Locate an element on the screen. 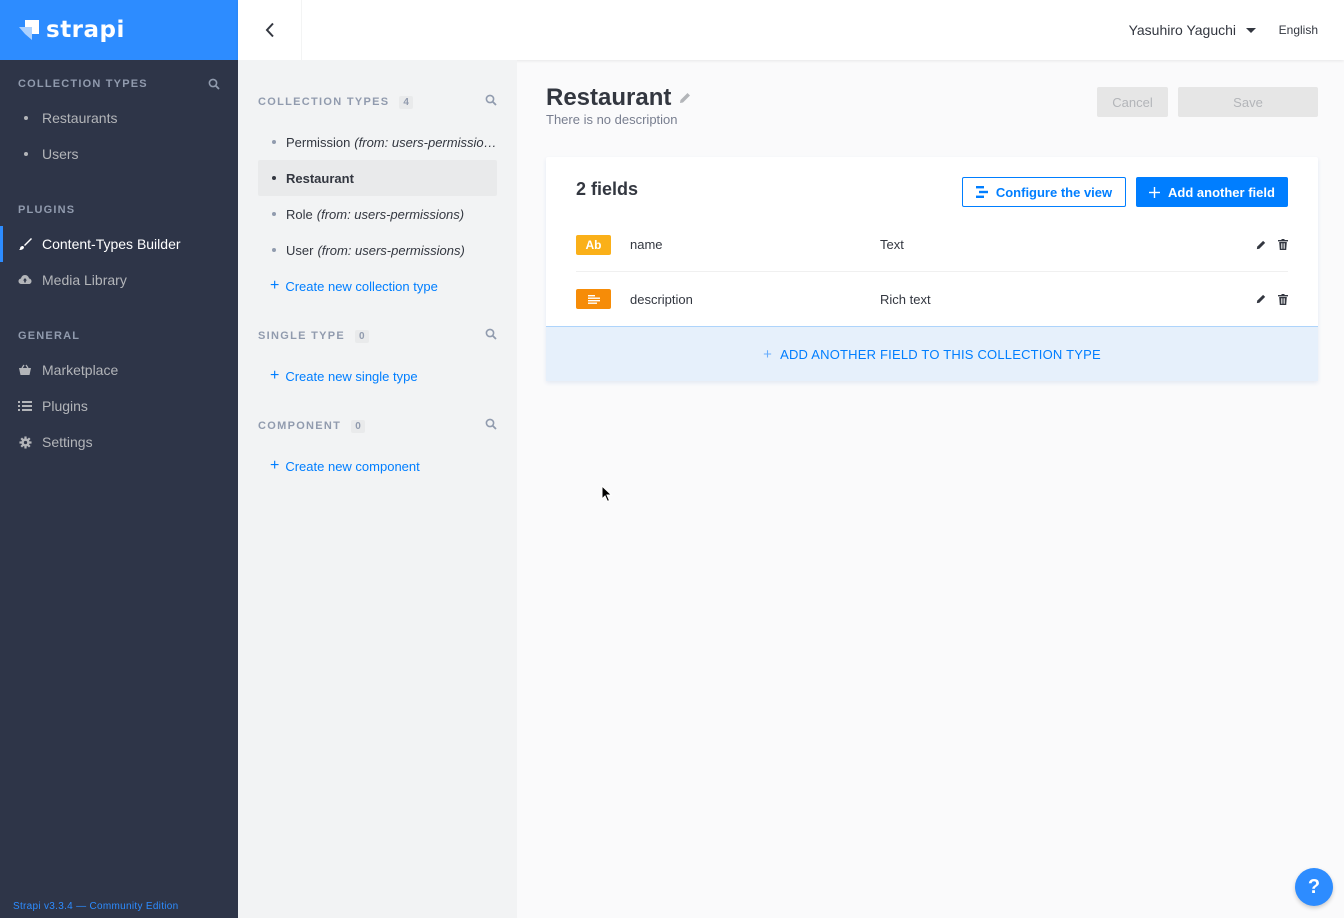 The width and height of the screenshot is (1344, 918). create-single-type-link: + Create new single type is located at coordinates (377, 376).